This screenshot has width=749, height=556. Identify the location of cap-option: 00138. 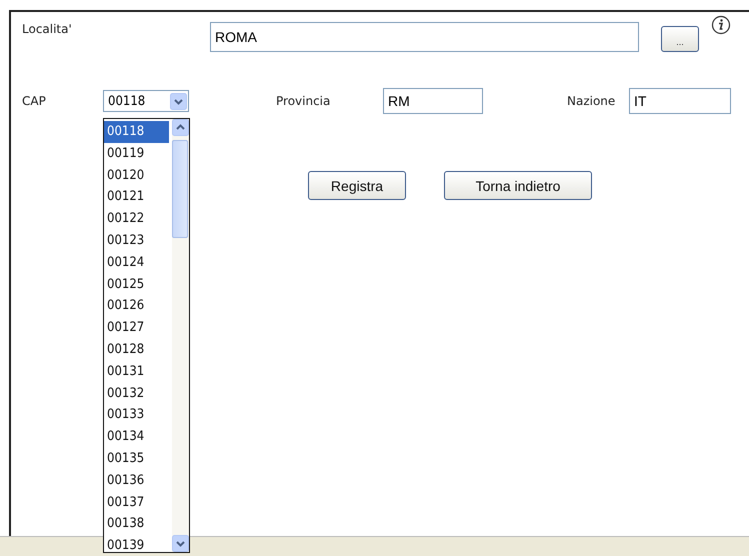
(136, 524).